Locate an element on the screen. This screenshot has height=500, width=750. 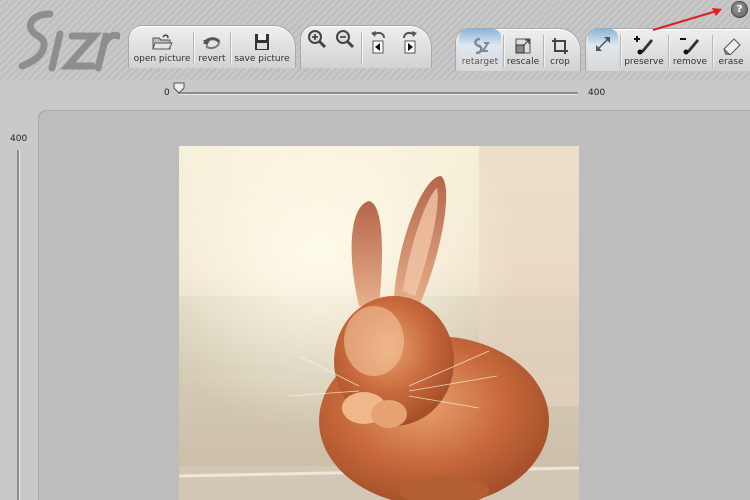
revert-icon is located at coordinates (212, 43).